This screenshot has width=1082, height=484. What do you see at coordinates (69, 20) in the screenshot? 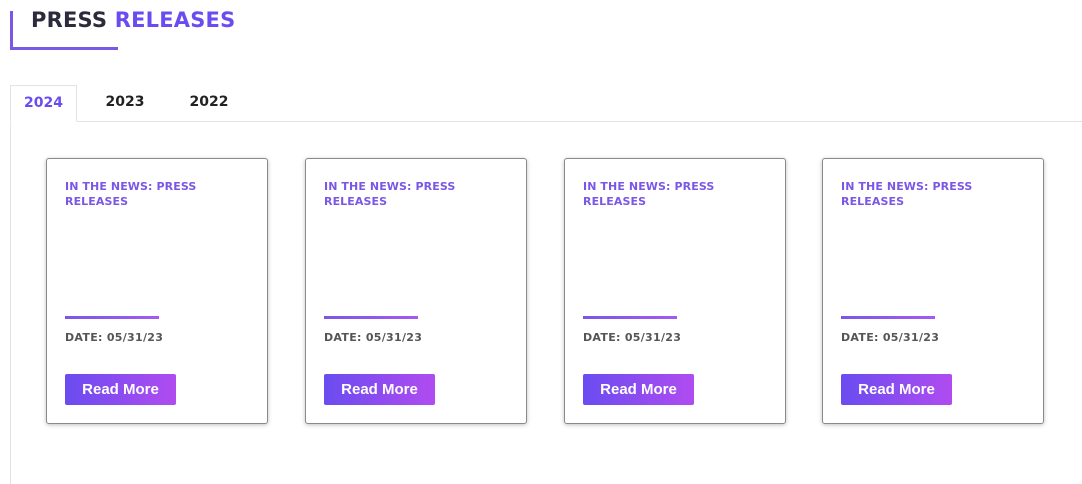
I see `page-title-word-press: PRESS` at bounding box center [69, 20].